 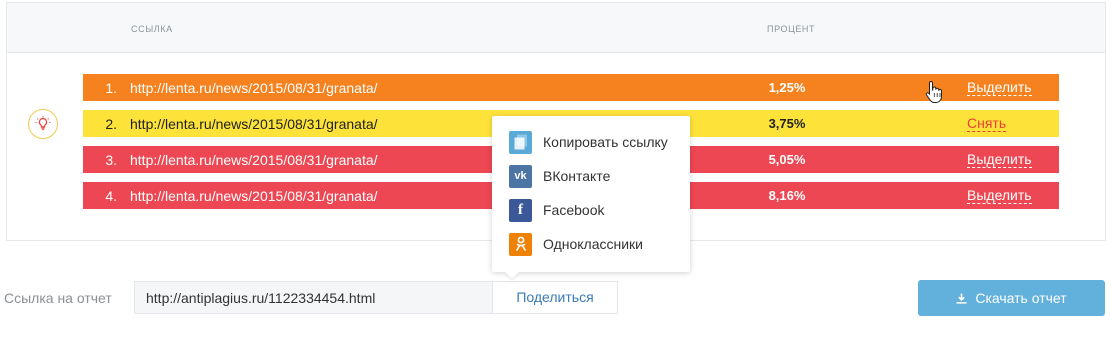 I want to click on row-number: 1., so click(x=111, y=87).